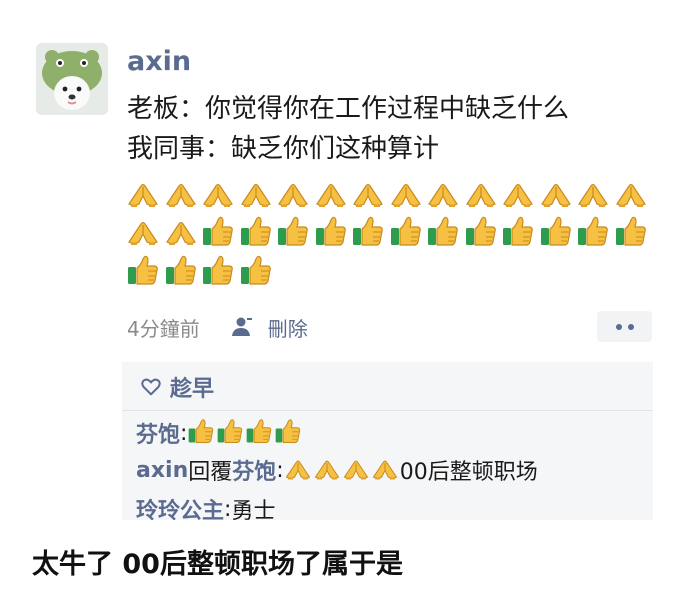 Image resolution: width=690 pixels, height=590 pixels. What do you see at coordinates (283, 149) in the screenshot?
I see `post-text-line-2: 我同事：缺乏你们这种算计` at bounding box center [283, 149].